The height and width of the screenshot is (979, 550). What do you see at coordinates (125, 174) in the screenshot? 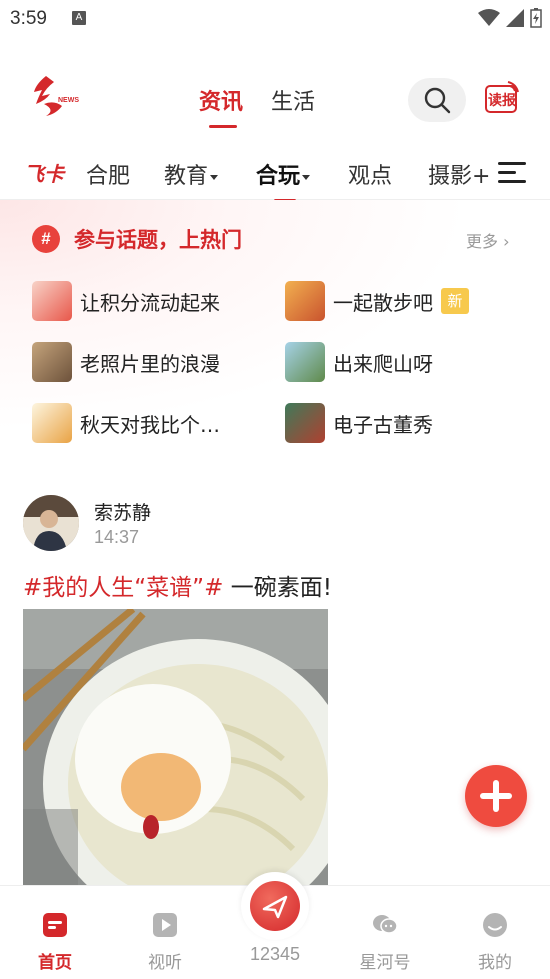
I see `channel-hefei: 合肥` at bounding box center [125, 174].